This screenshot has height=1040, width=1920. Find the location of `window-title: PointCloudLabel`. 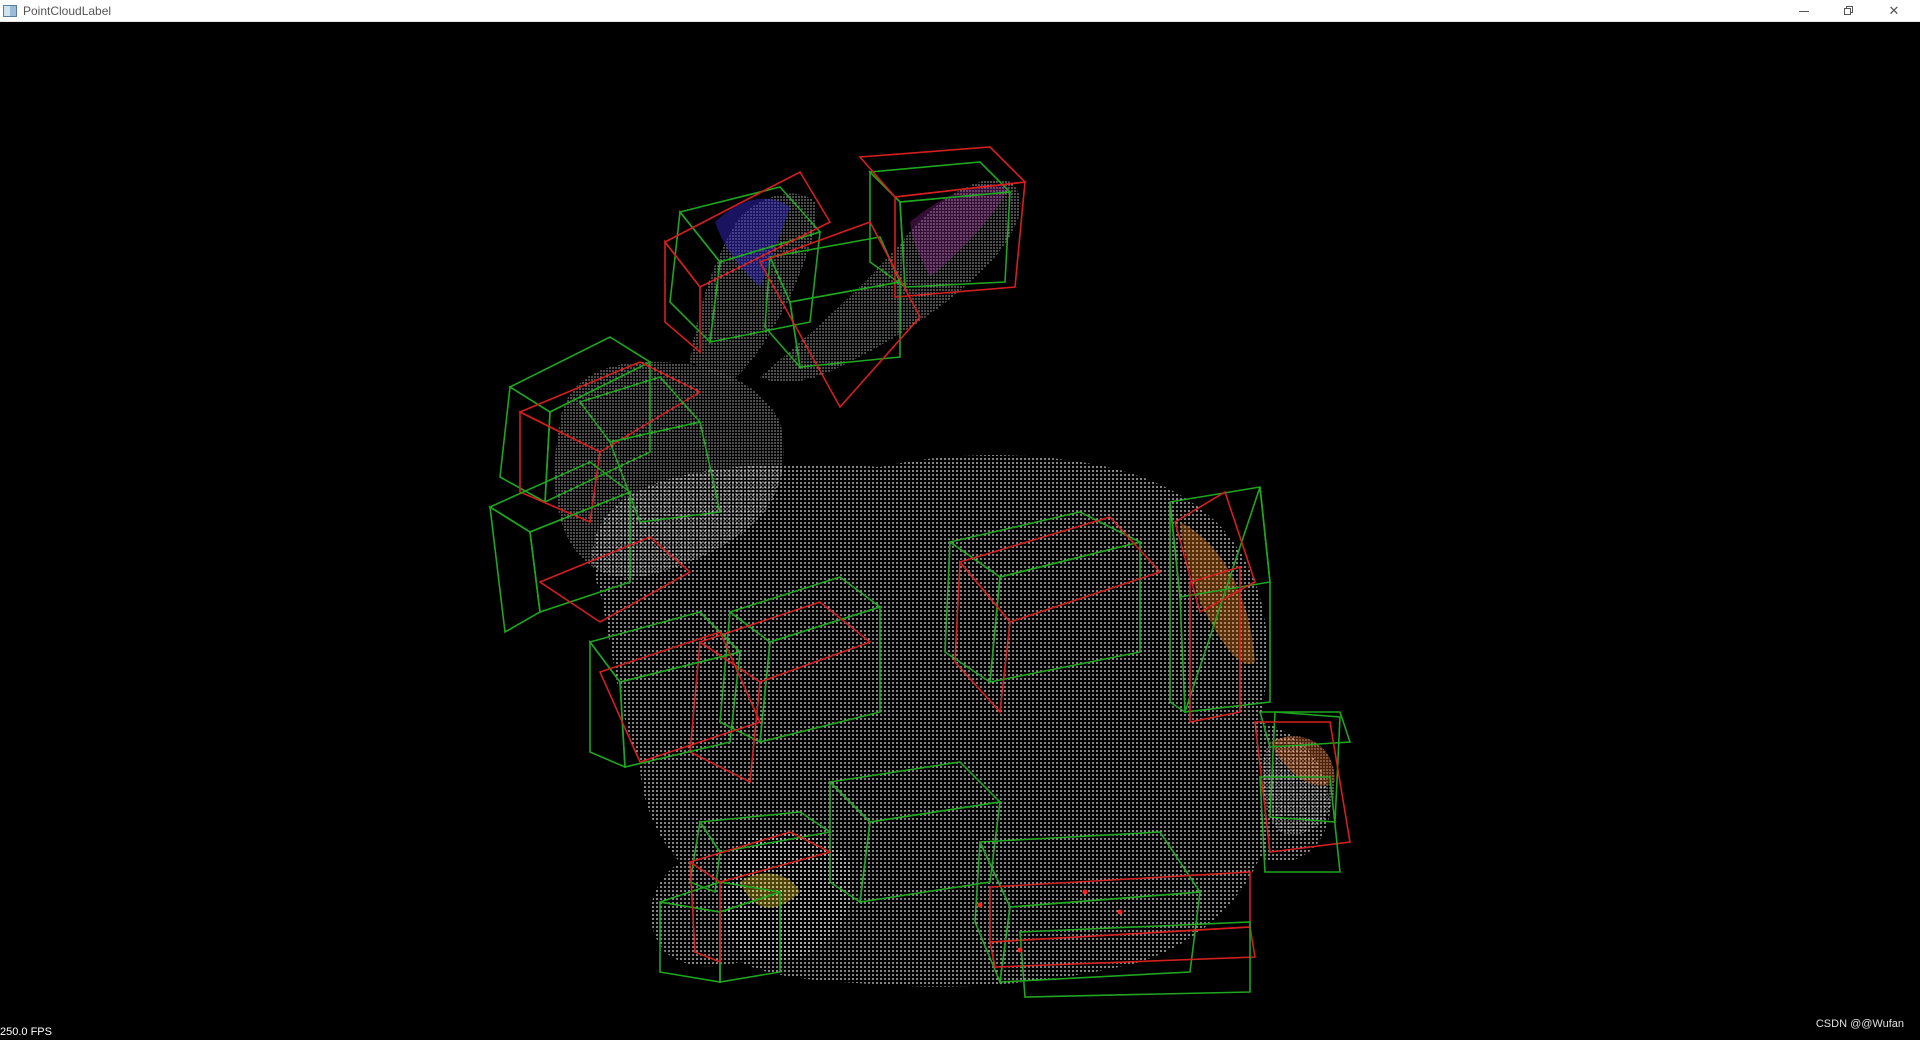

window-title: PointCloudLabel is located at coordinates (67, 10).